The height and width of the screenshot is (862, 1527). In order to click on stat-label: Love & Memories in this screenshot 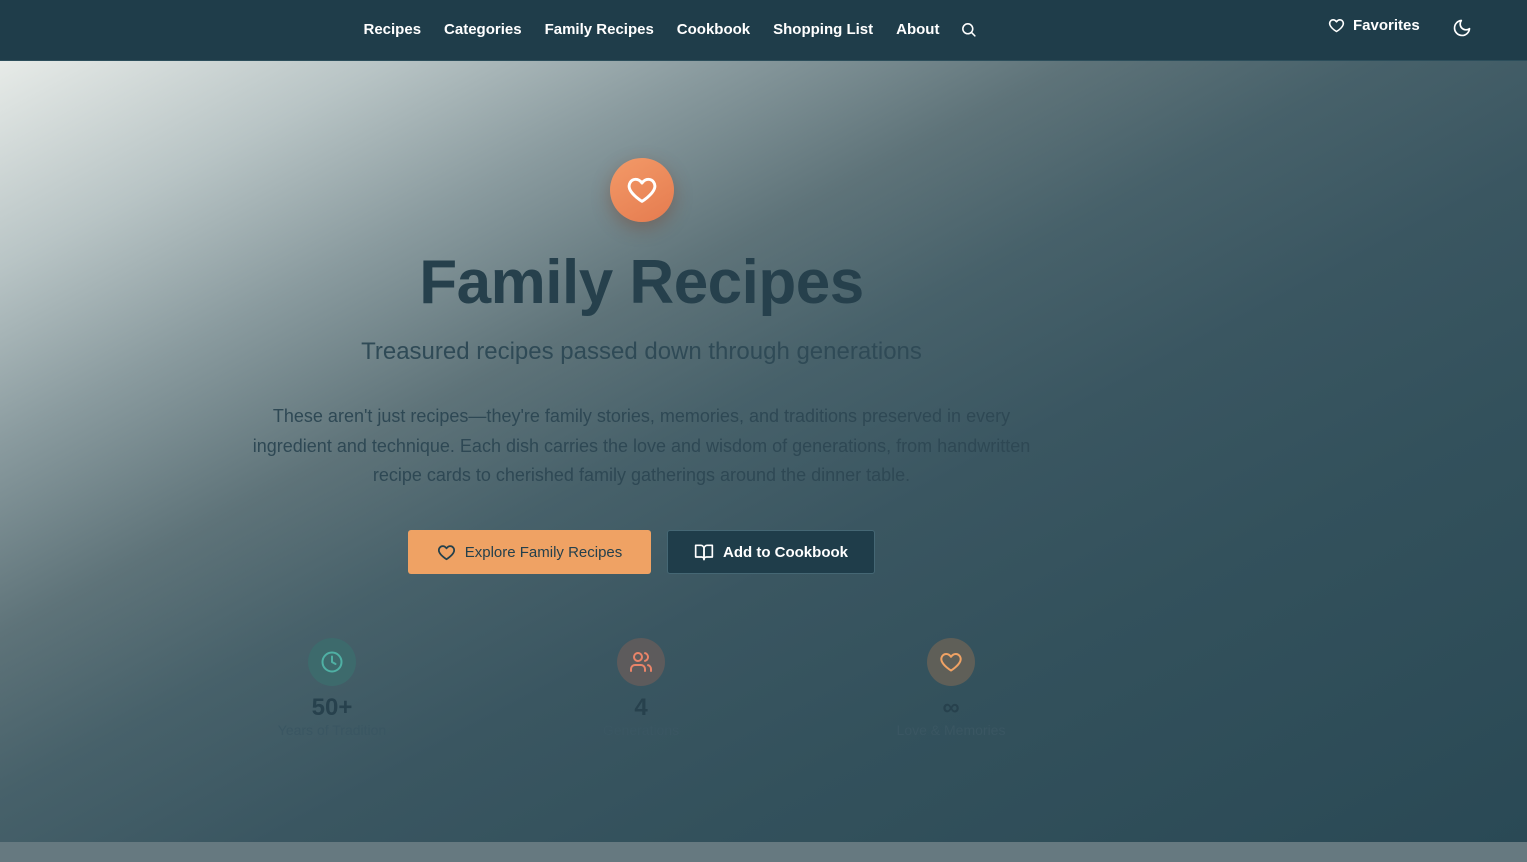, I will do `click(951, 730)`.